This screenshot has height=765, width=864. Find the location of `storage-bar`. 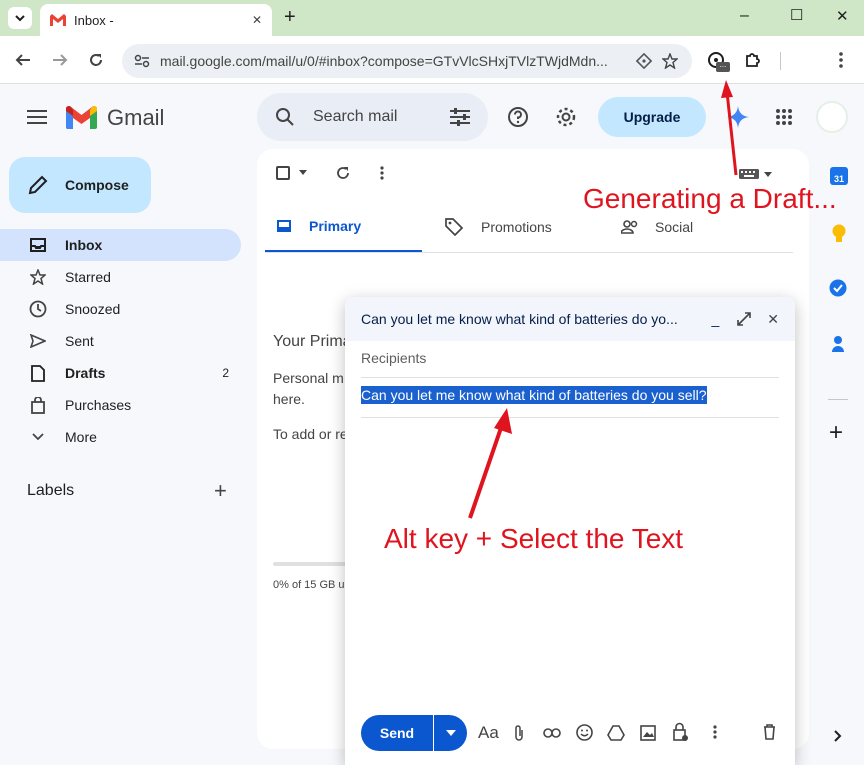

storage-bar is located at coordinates (313, 564).